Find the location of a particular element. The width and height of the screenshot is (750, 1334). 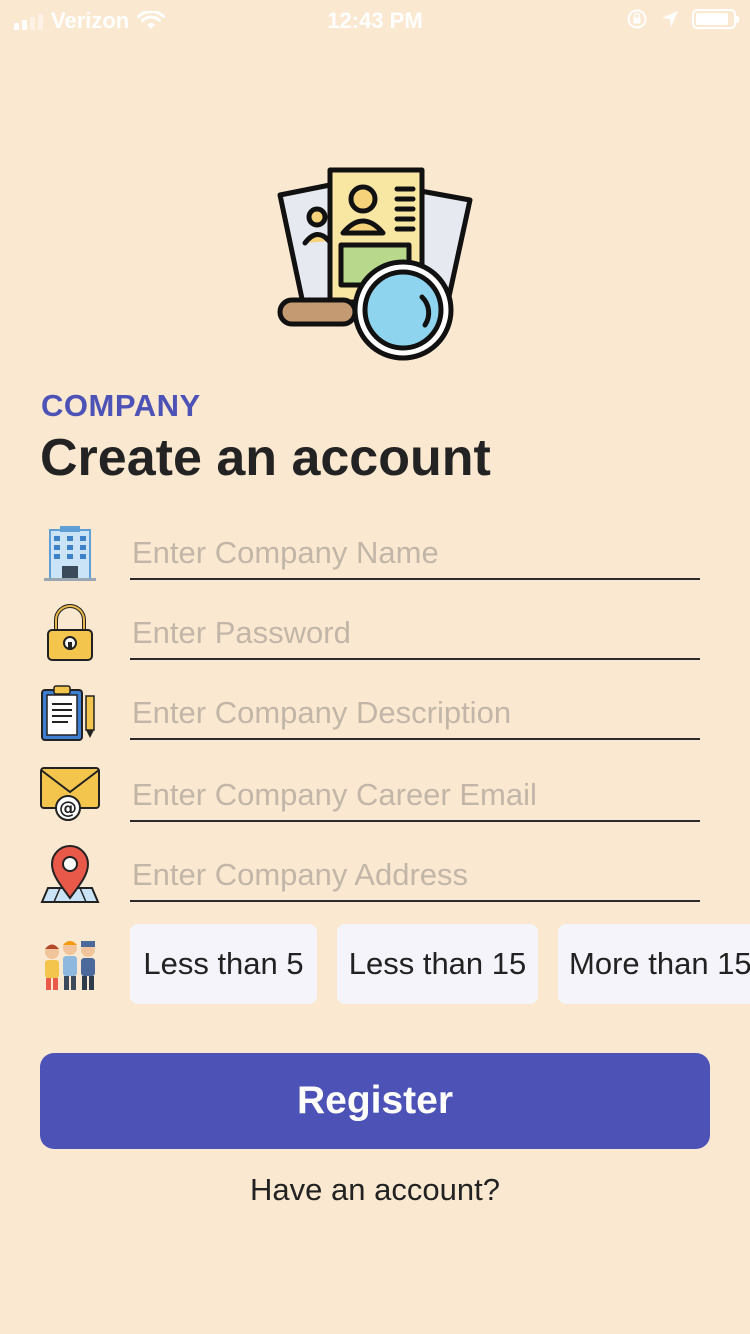

account-type-label: COMPANY is located at coordinates (121, 405).